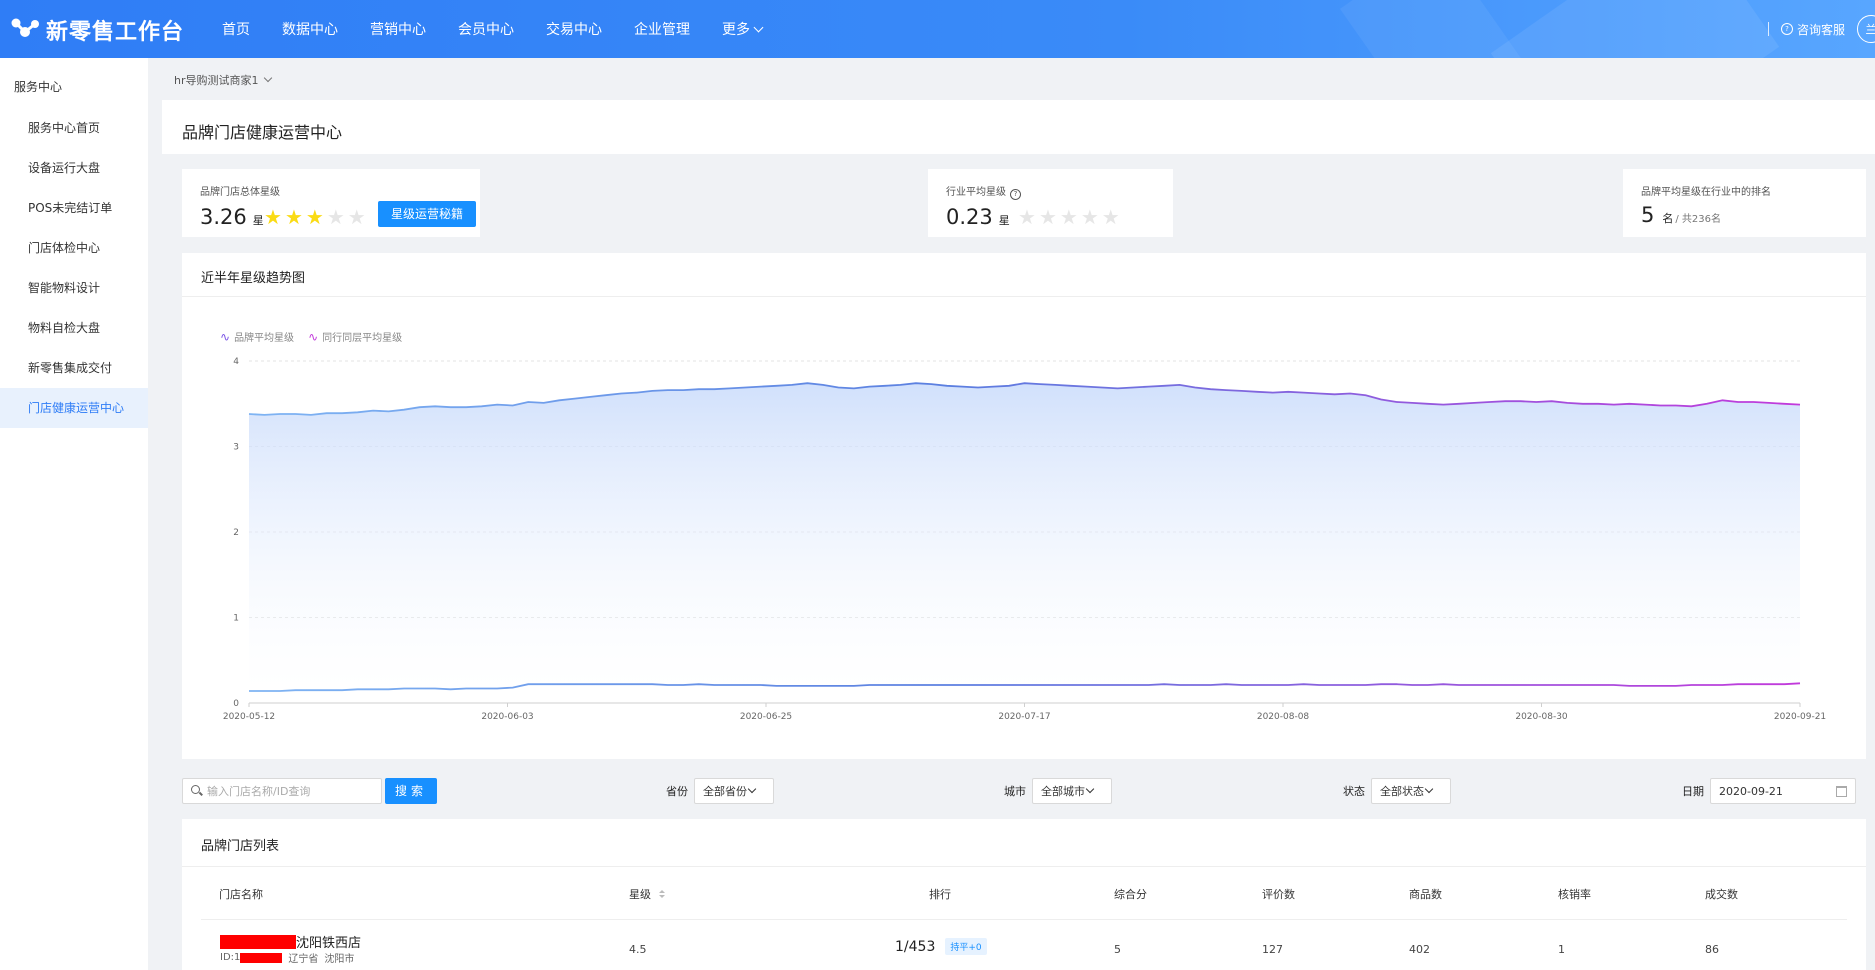  Describe the element at coordinates (292, 791) in the screenshot. I see `store-search-input` at that location.